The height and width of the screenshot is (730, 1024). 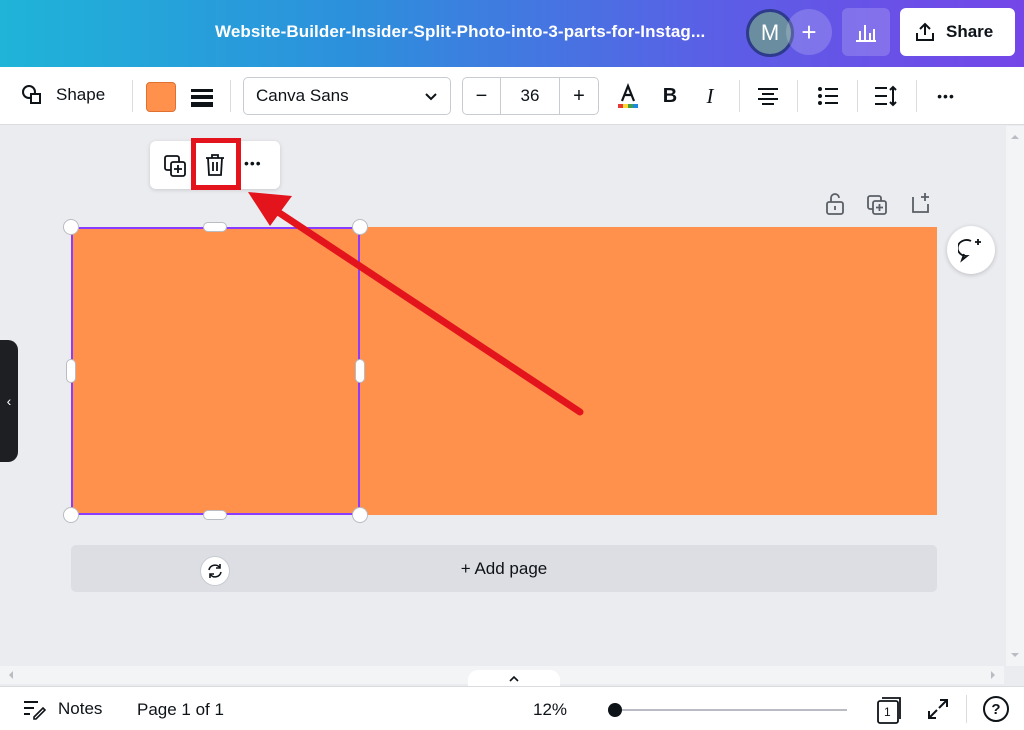 I want to click on zoom-slider-thumb, so click(x=615, y=710).